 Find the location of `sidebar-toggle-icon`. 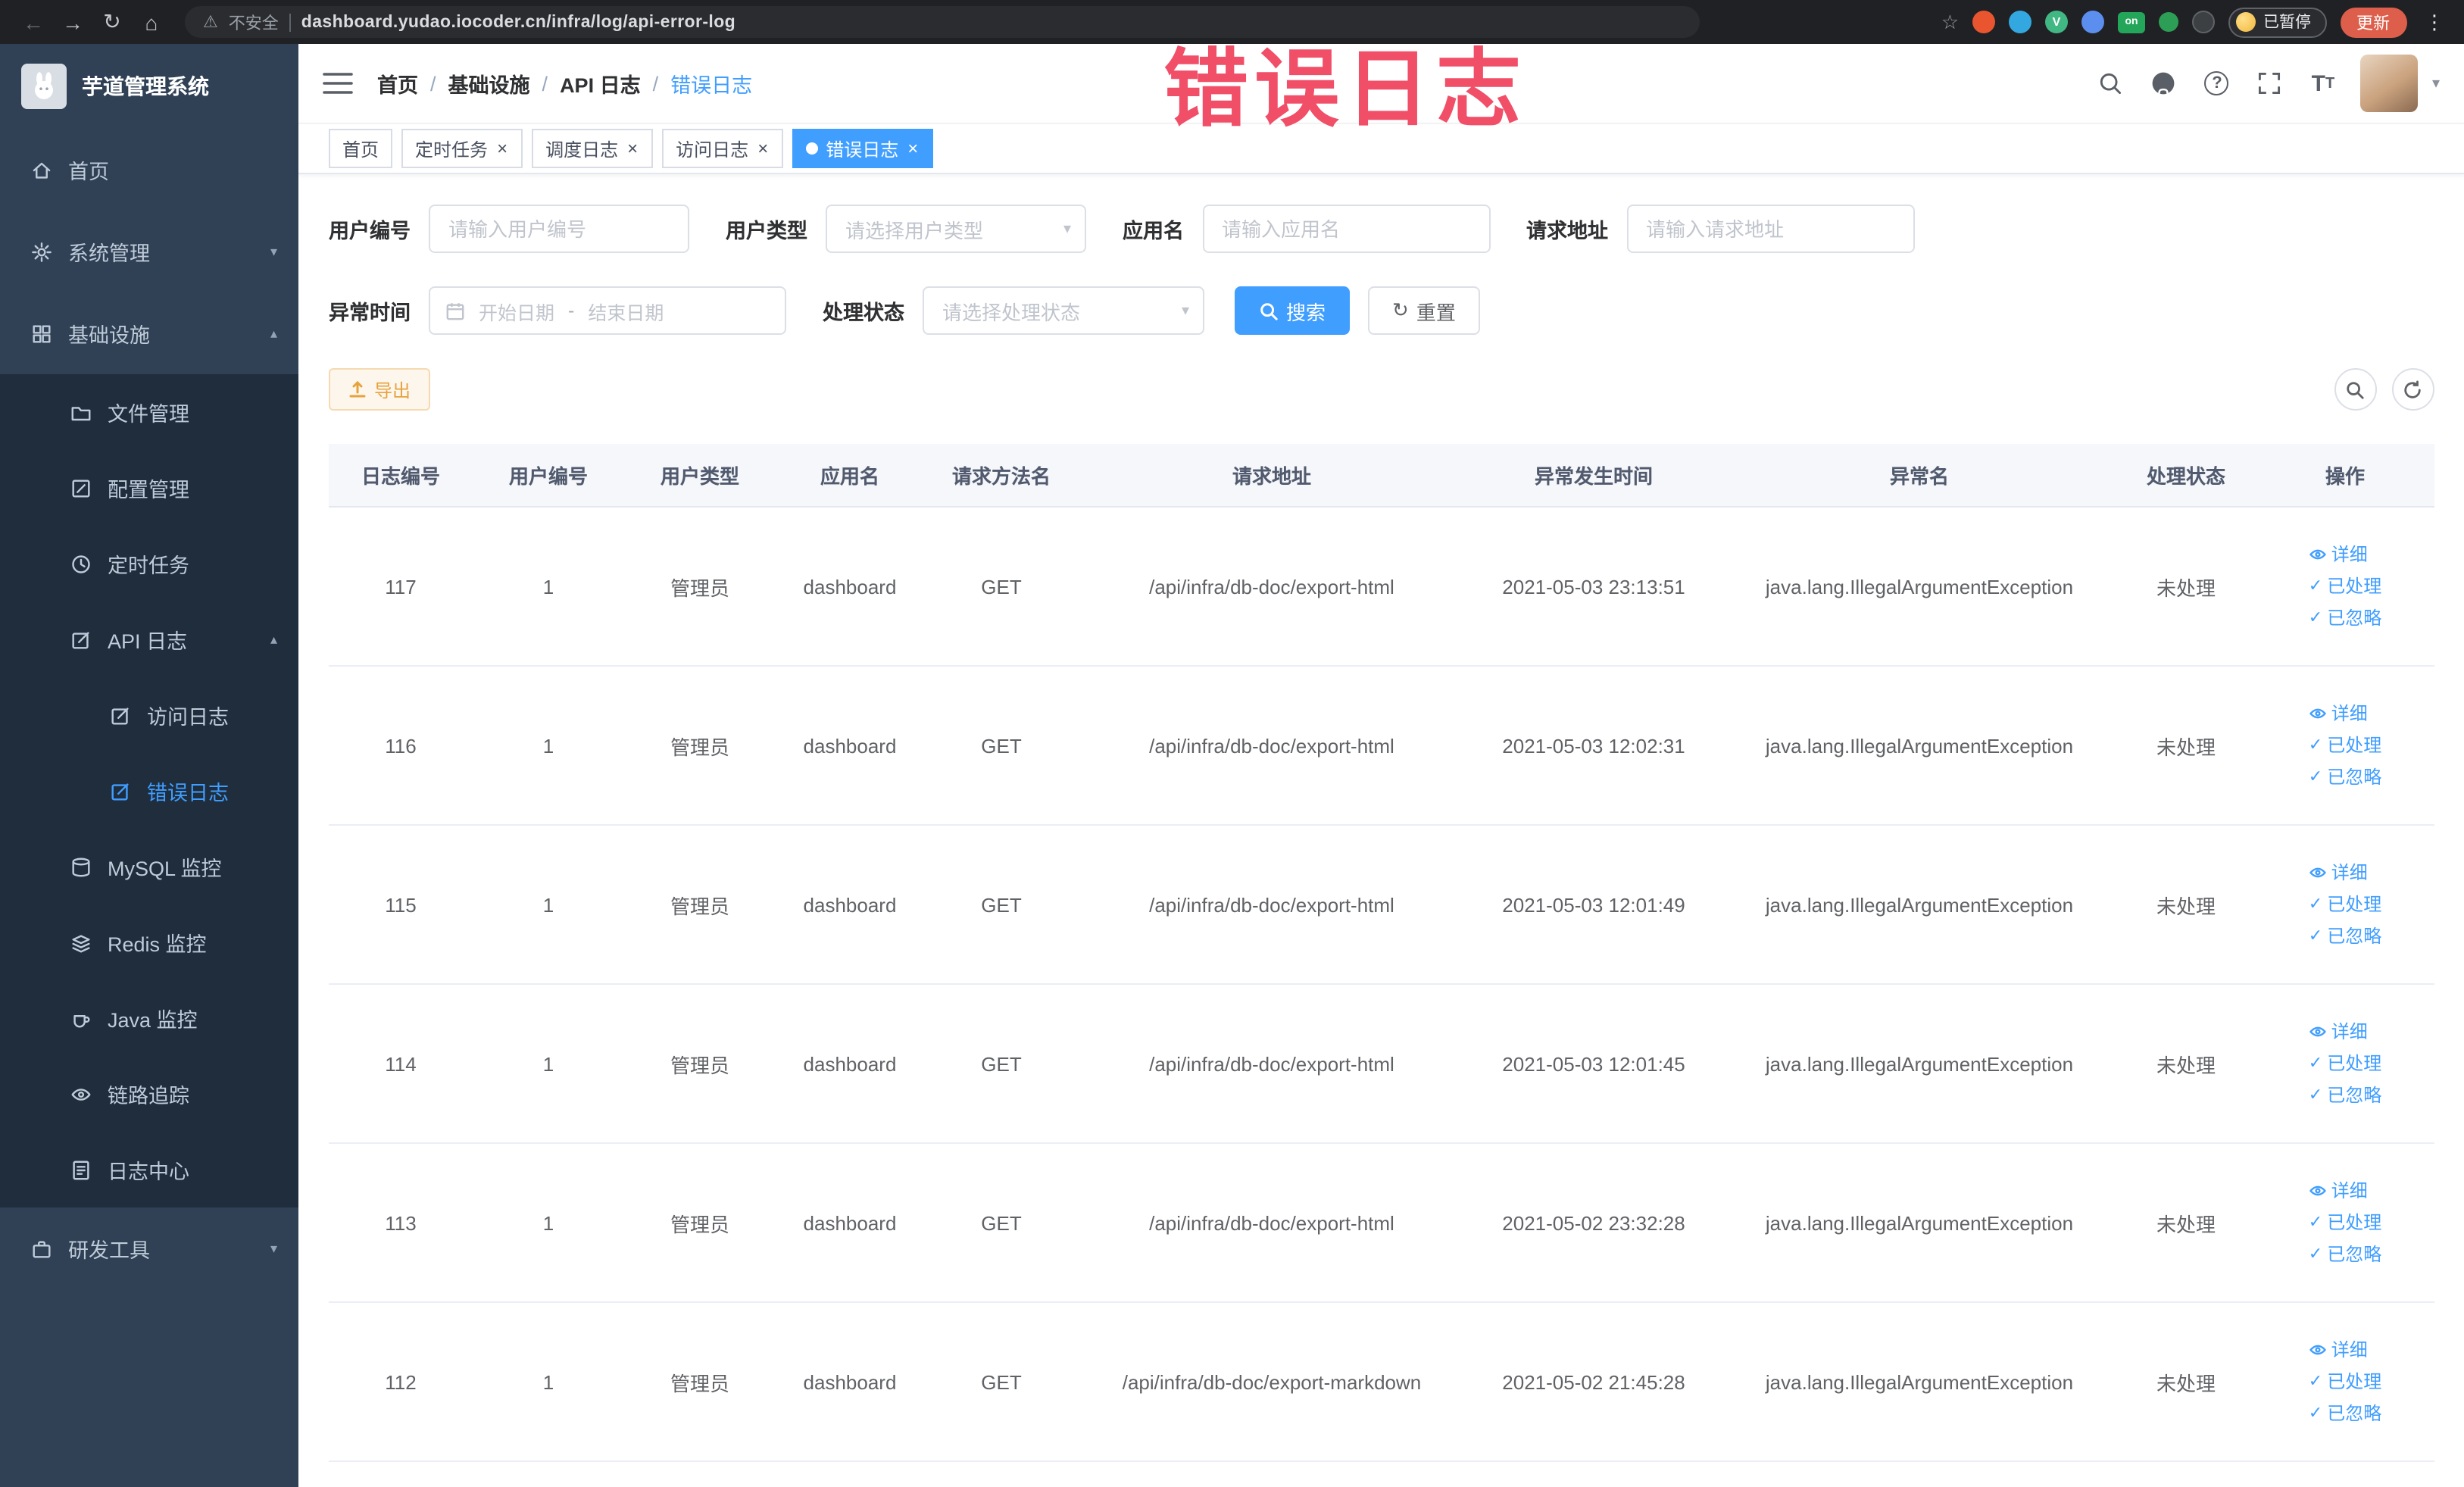

sidebar-toggle-icon is located at coordinates (338, 83).